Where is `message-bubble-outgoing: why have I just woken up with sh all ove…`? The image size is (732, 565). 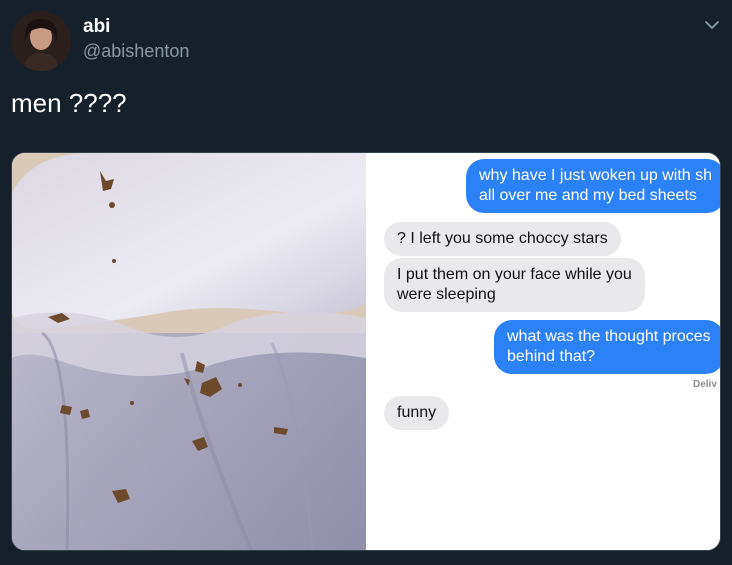 message-bubble-outgoing: why have I just woken up with sh all ove… is located at coordinates (593, 186).